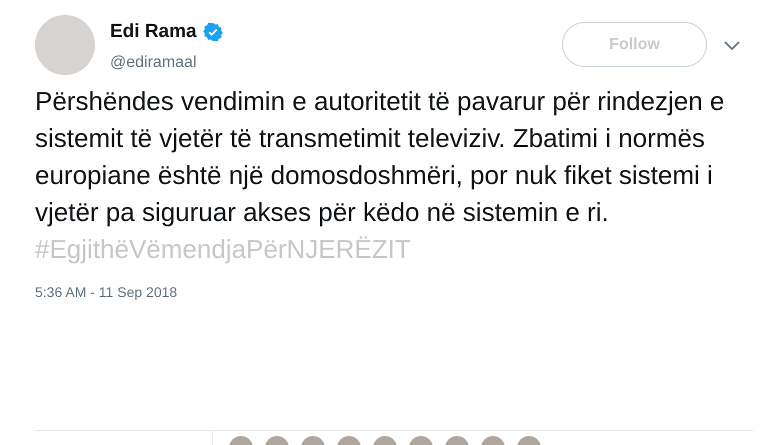 This screenshot has width=765, height=445. What do you see at coordinates (154, 62) in the screenshot?
I see `author-handle: @ediramaal` at bounding box center [154, 62].